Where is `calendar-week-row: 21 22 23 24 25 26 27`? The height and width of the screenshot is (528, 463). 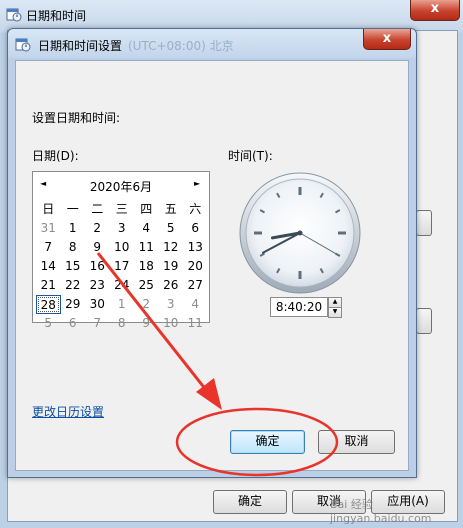 calendar-week-row: 21 22 23 24 25 26 27 is located at coordinates (122, 285).